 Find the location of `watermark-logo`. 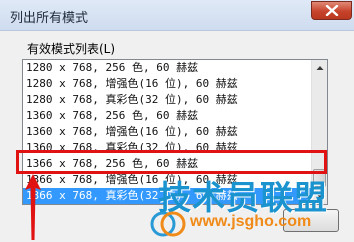

watermark-logo is located at coordinates (168, 224).